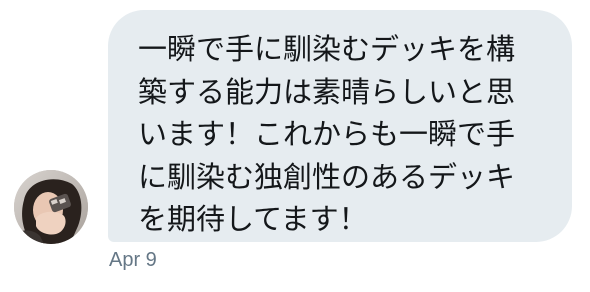 The image size is (590, 292). I want to click on message-timestamp: Apr 9, so click(133, 260).